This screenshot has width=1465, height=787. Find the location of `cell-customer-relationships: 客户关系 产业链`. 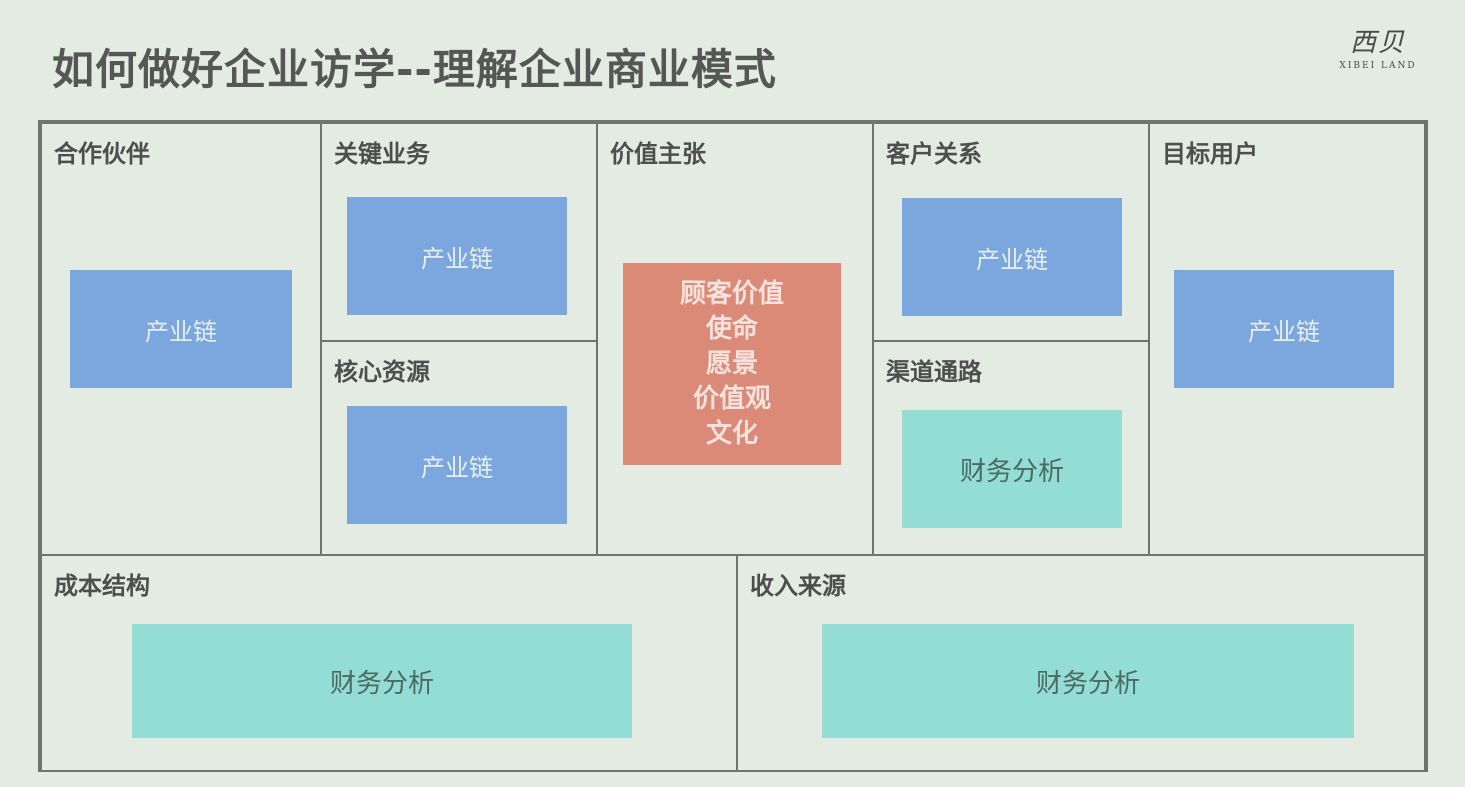

cell-customer-relationships: 客户关系 产业链 is located at coordinates (1011, 232).